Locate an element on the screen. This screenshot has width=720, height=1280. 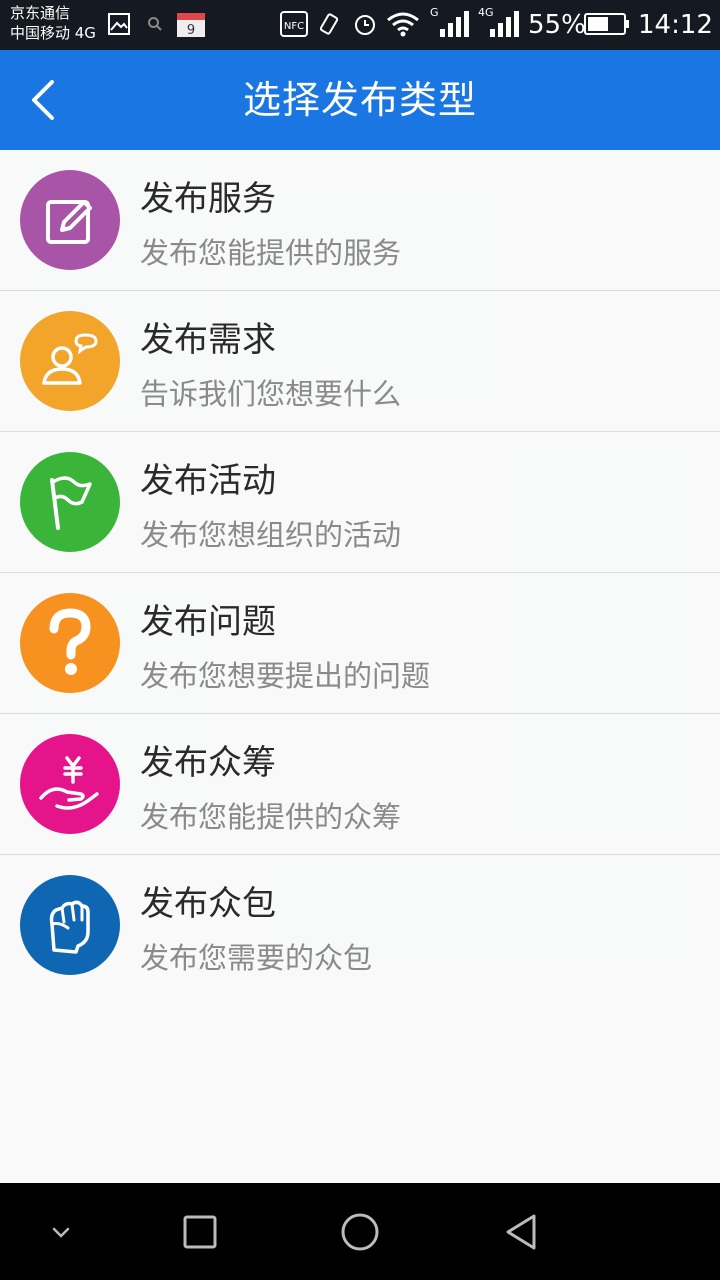
item-subtitle: 发布您想组织的活动 is located at coordinates (271, 535).